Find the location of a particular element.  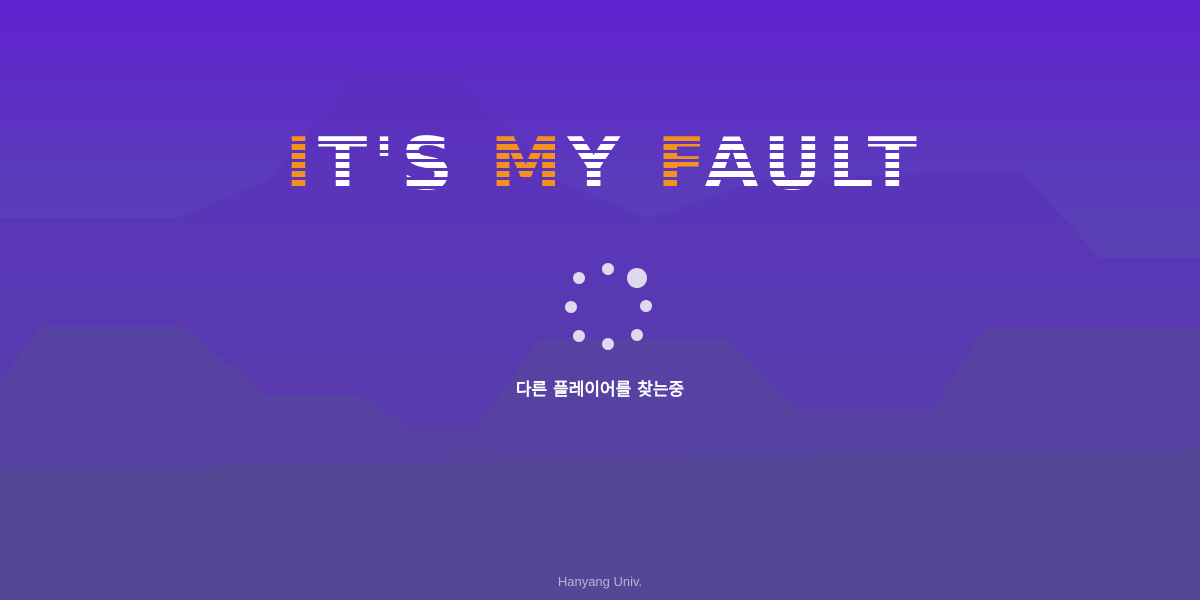

title-segment: M is located at coordinates (529, 164).